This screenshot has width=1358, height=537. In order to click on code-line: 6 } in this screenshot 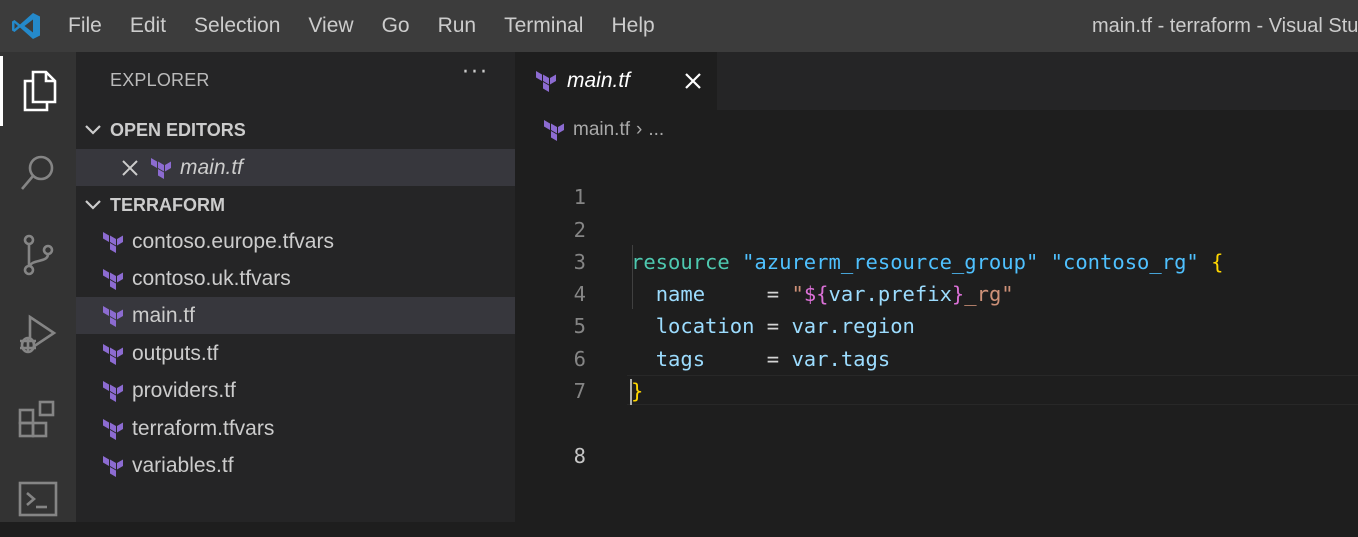, I will do `click(936, 356)`.